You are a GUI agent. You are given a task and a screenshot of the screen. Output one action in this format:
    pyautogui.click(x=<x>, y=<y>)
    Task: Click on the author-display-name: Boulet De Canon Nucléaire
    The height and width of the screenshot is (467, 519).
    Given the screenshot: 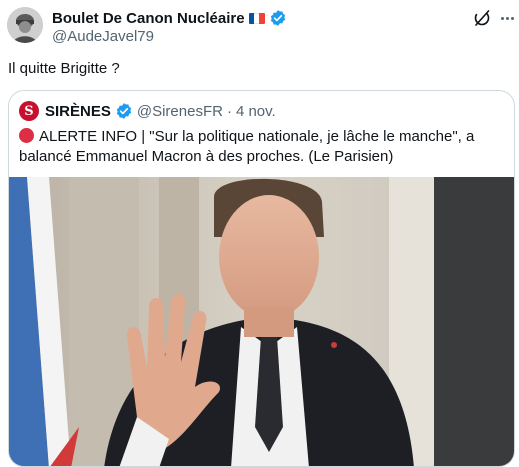 What is the action you would take?
    pyautogui.click(x=148, y=18)
    